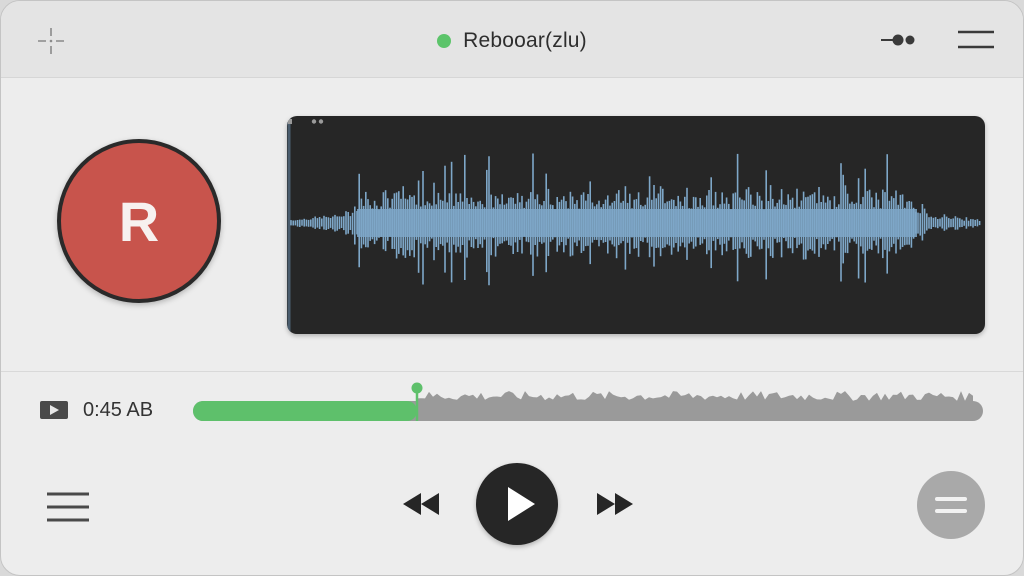  I want to click on status-dot-icon, so click(444, 41).